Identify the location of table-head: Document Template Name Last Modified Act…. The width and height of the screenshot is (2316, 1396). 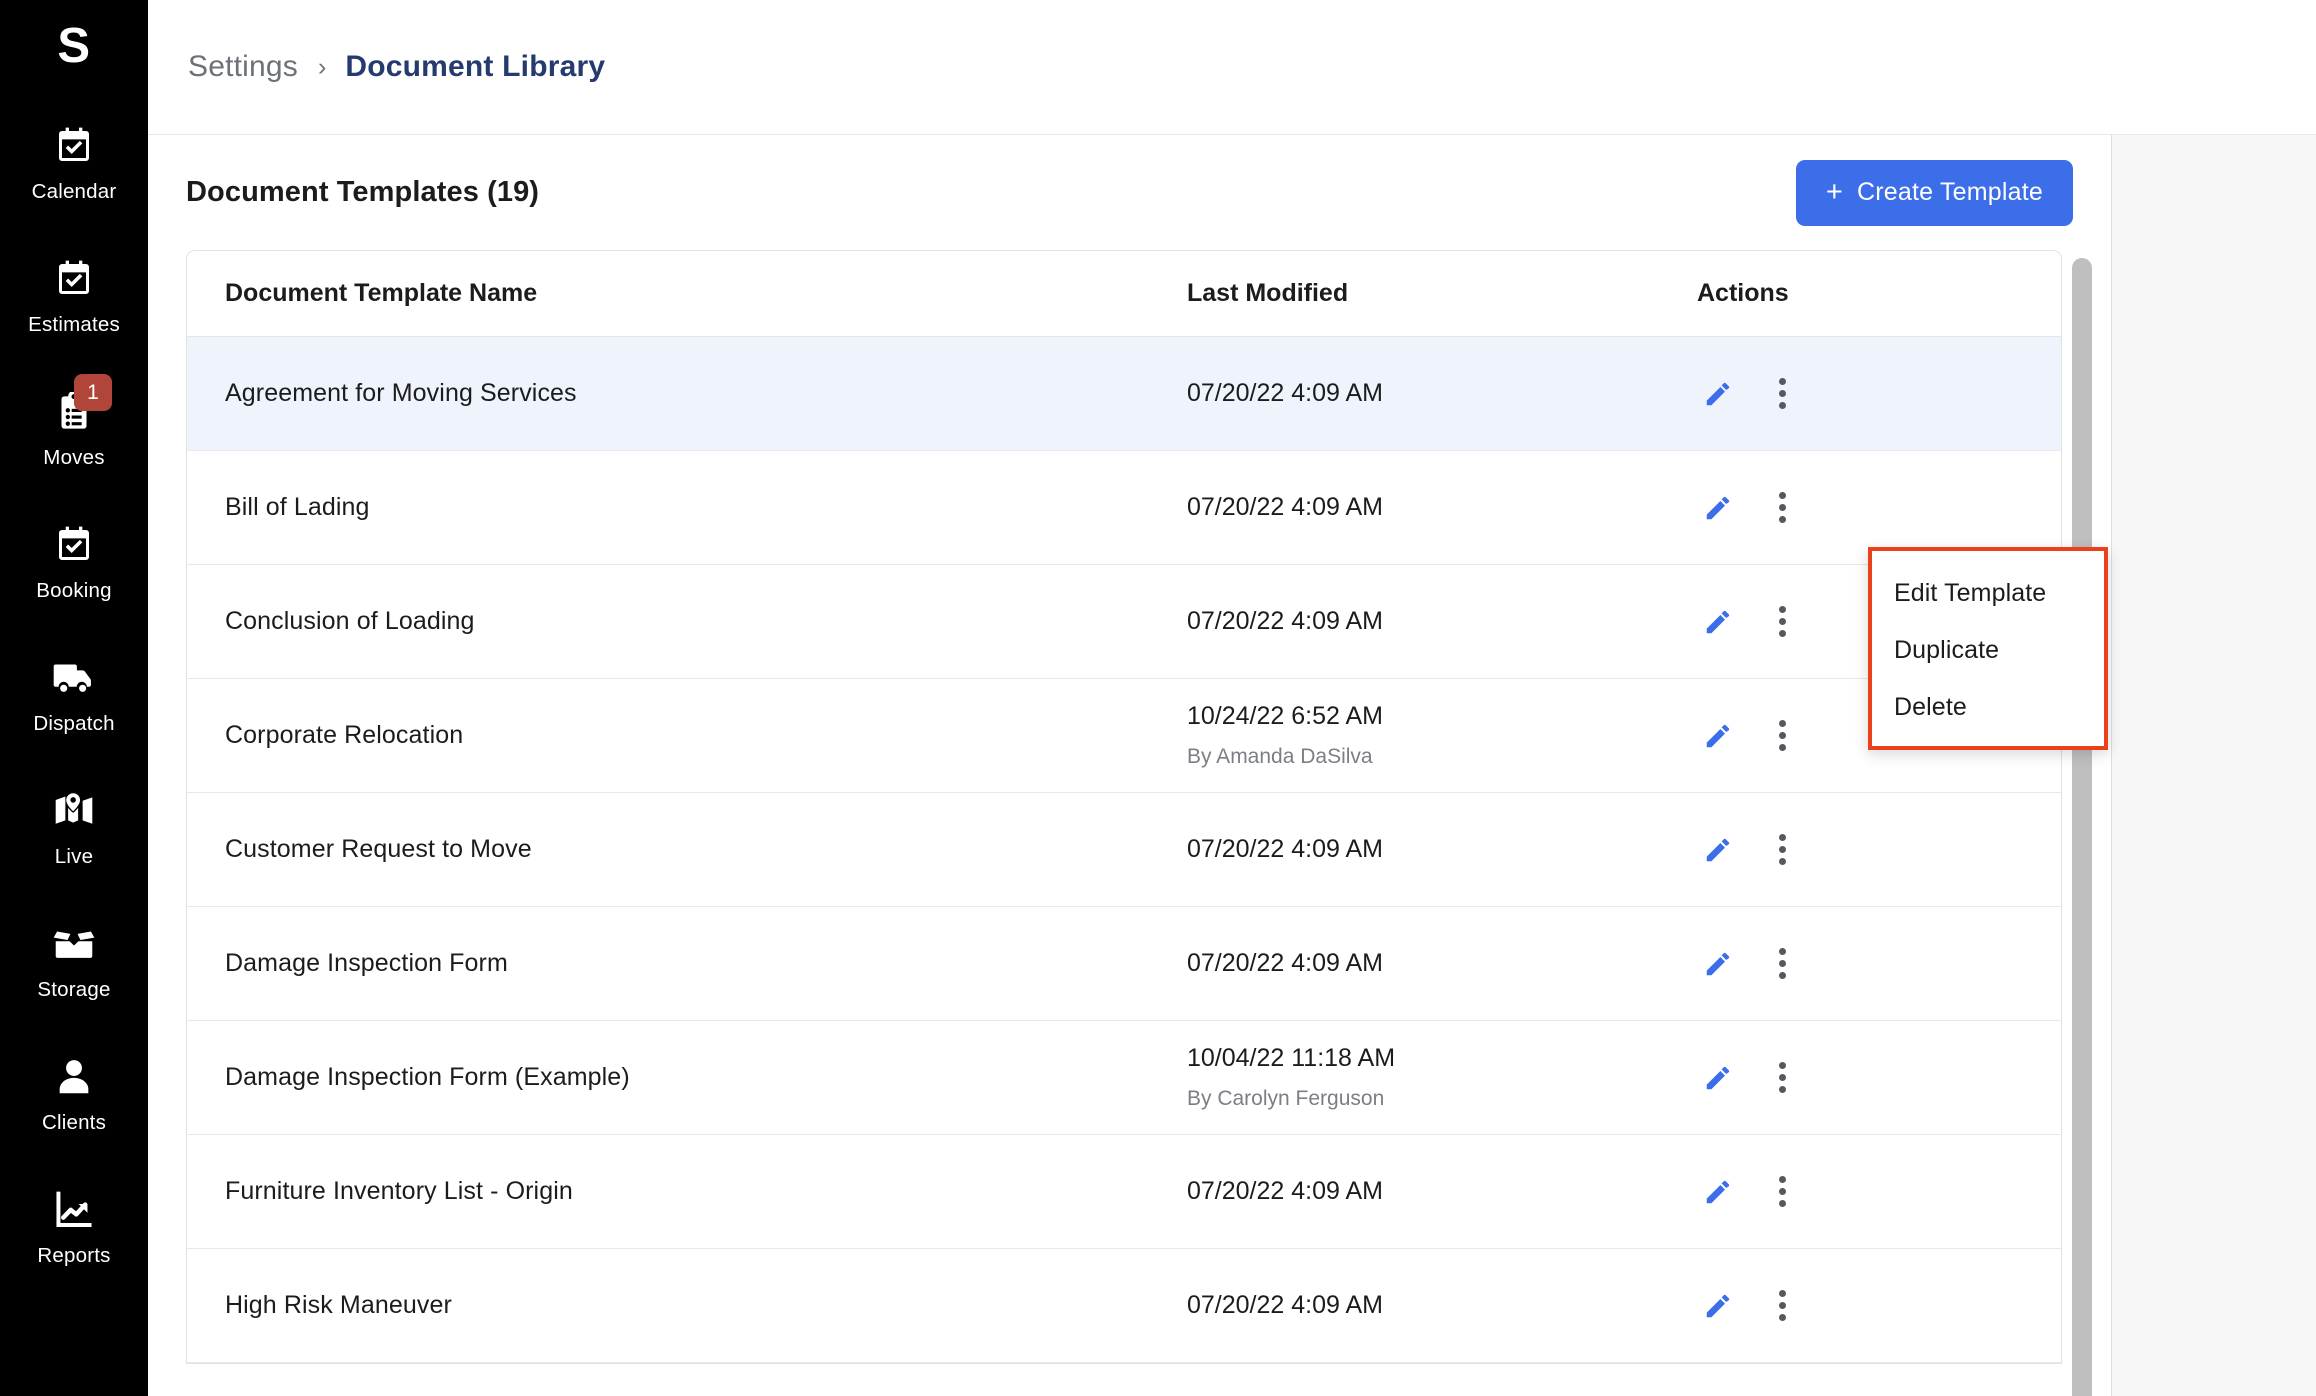
(1124, 294).